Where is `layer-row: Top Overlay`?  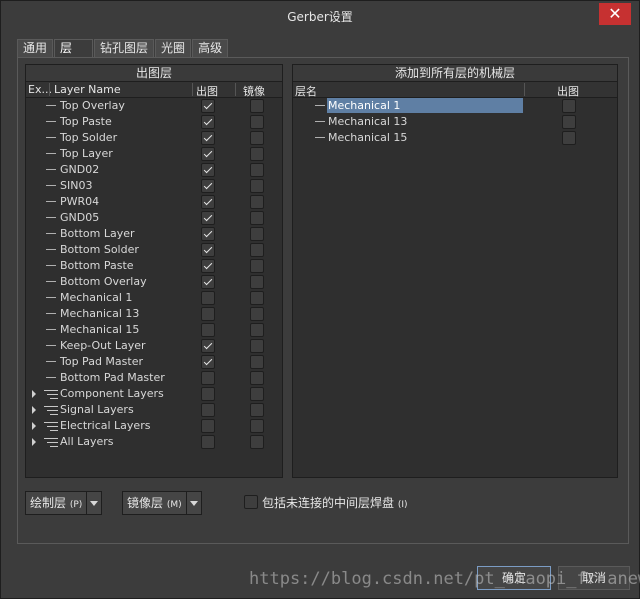
layer-row: Top Overlay is located at coordinates (154, 106).